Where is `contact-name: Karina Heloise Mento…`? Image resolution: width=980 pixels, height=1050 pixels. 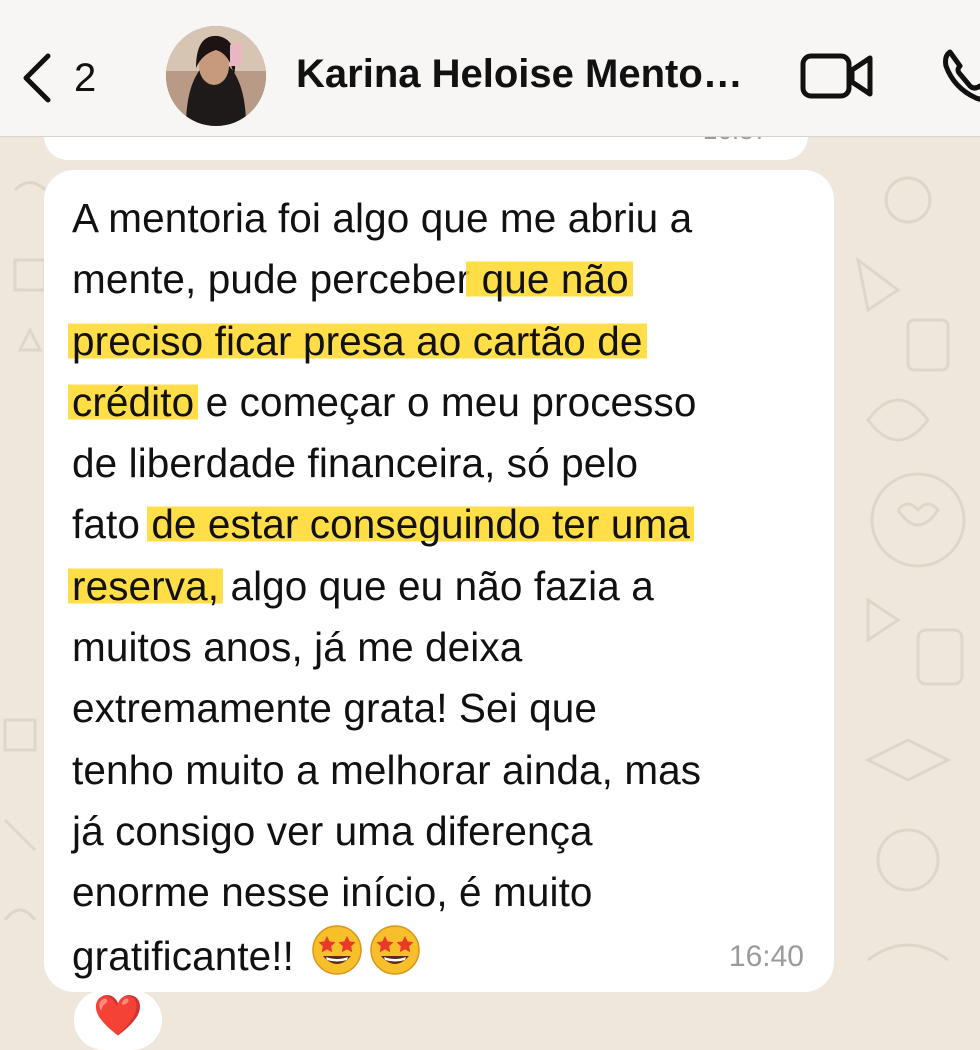 contact-name: Karina Heloise Mento… is located at coordinates (541, 74).